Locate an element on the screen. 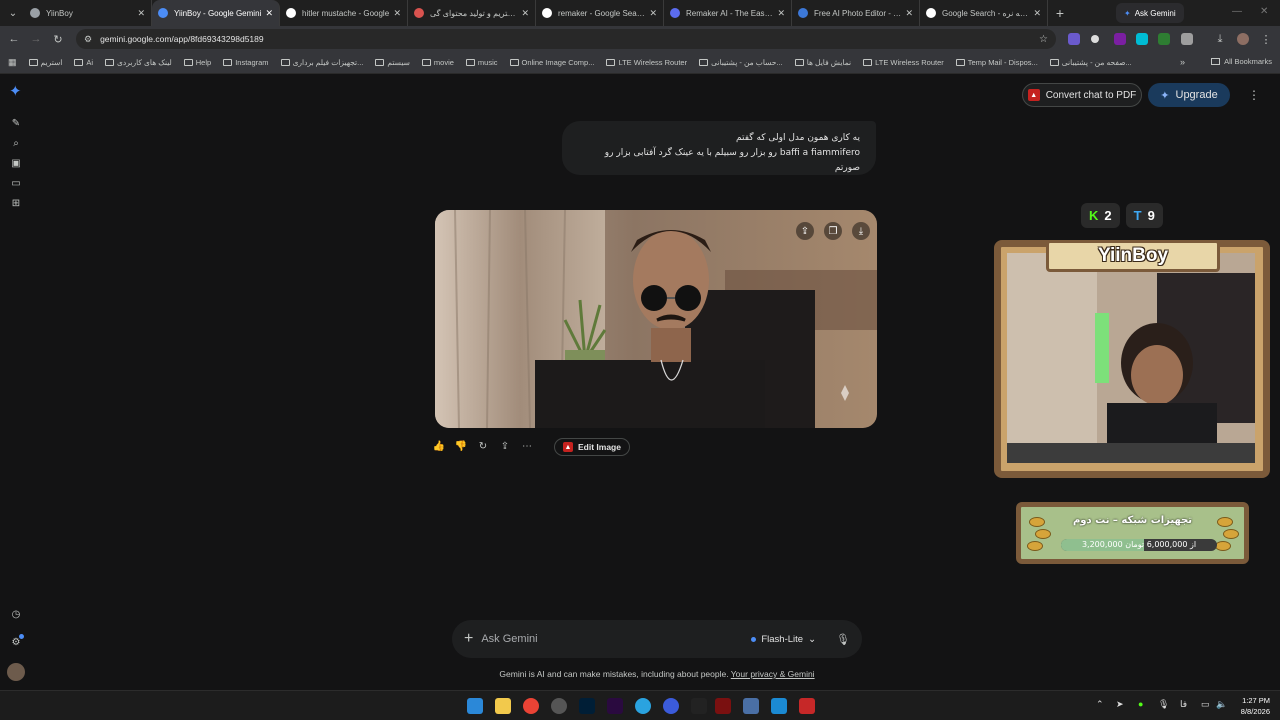 This screenshot has width=1280, height=720. browser-tab: hitler mustache - Google ✕ is located at coordinates (344, 13).